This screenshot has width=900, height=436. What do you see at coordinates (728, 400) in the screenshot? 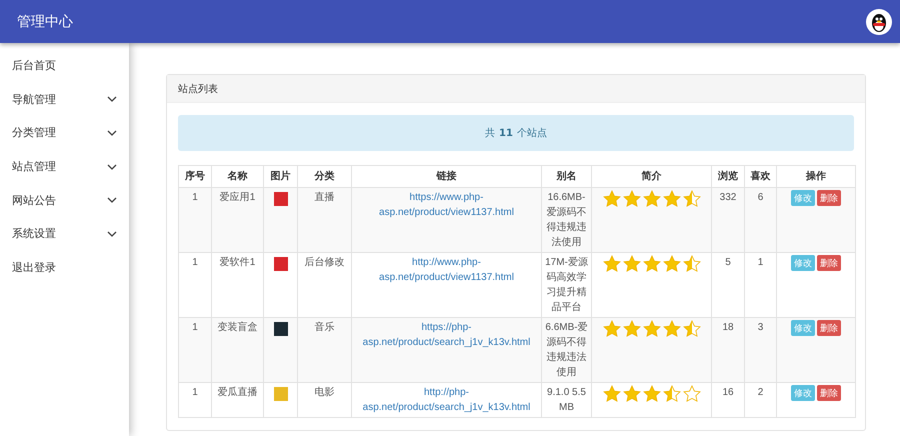
I see `table-cell: 16` at bounding box center [728, 400].